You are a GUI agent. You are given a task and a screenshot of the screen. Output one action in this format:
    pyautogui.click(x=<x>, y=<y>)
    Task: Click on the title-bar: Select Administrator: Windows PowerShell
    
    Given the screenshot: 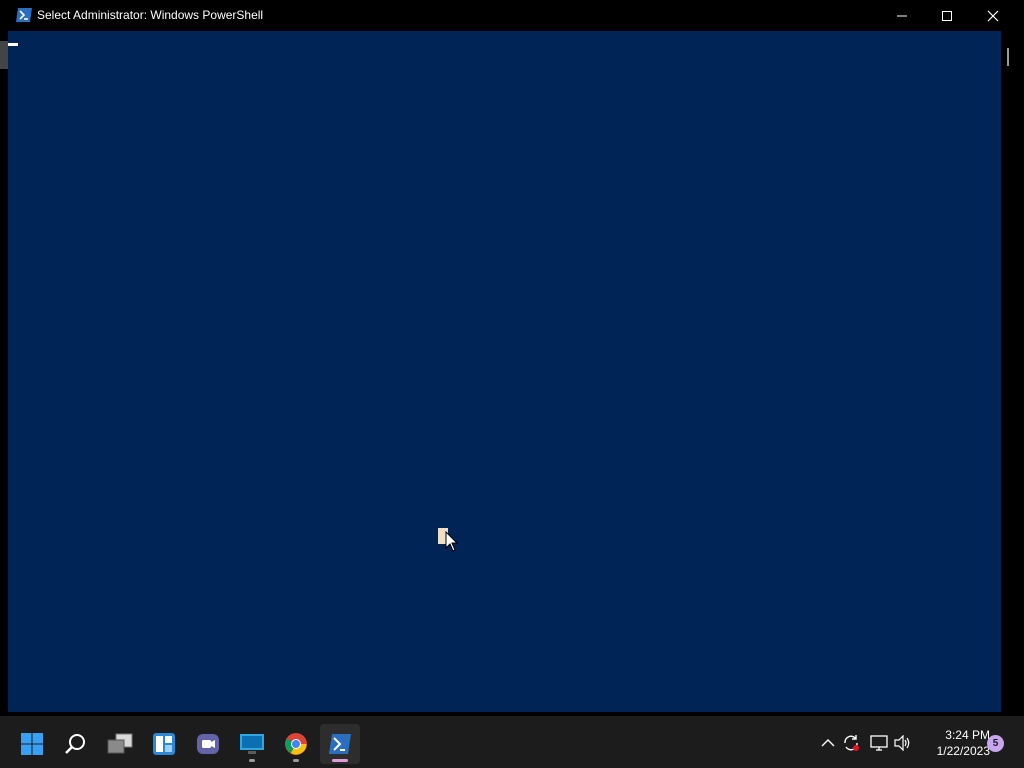 What is the action you would take?
    pyautogui.click(x=512, y=15)
    